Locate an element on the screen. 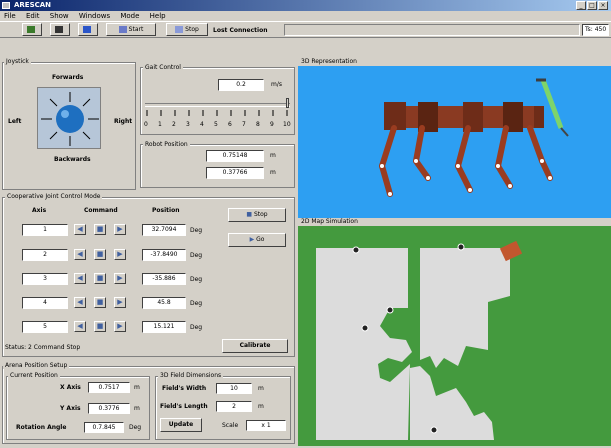 This screenshot has width=611, height=448. menu-file: File is located at coordinates (10, 16).